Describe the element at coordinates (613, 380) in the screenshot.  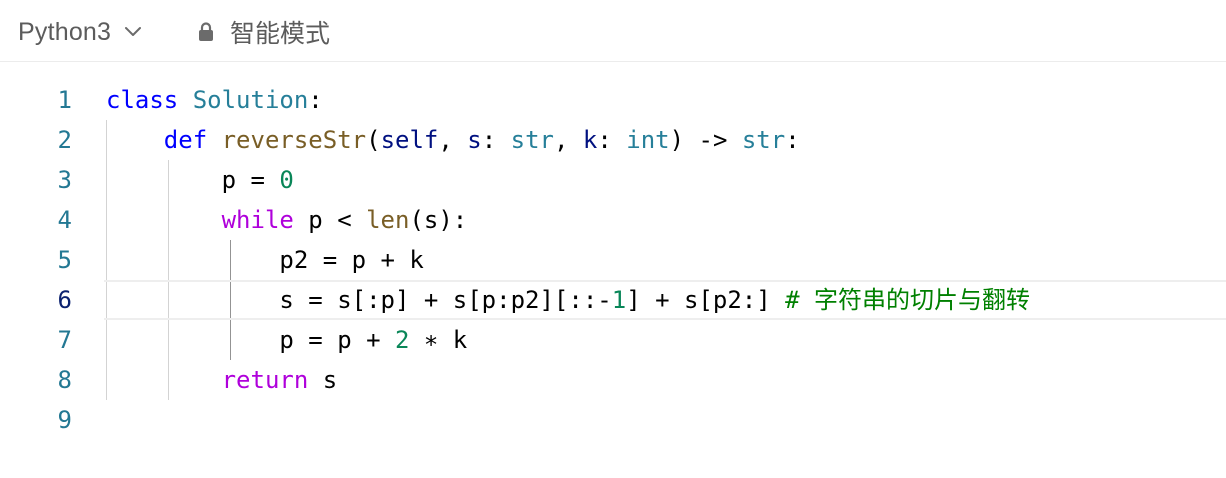
I see `code-line: 8 return s` at that location.